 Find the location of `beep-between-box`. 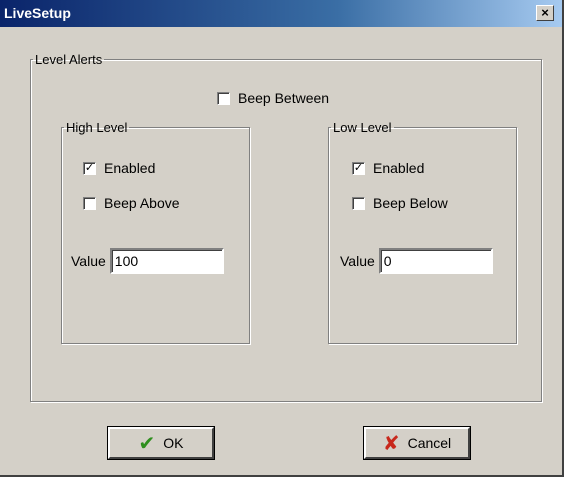

beep-between-box is located at coordinates (223, 98).